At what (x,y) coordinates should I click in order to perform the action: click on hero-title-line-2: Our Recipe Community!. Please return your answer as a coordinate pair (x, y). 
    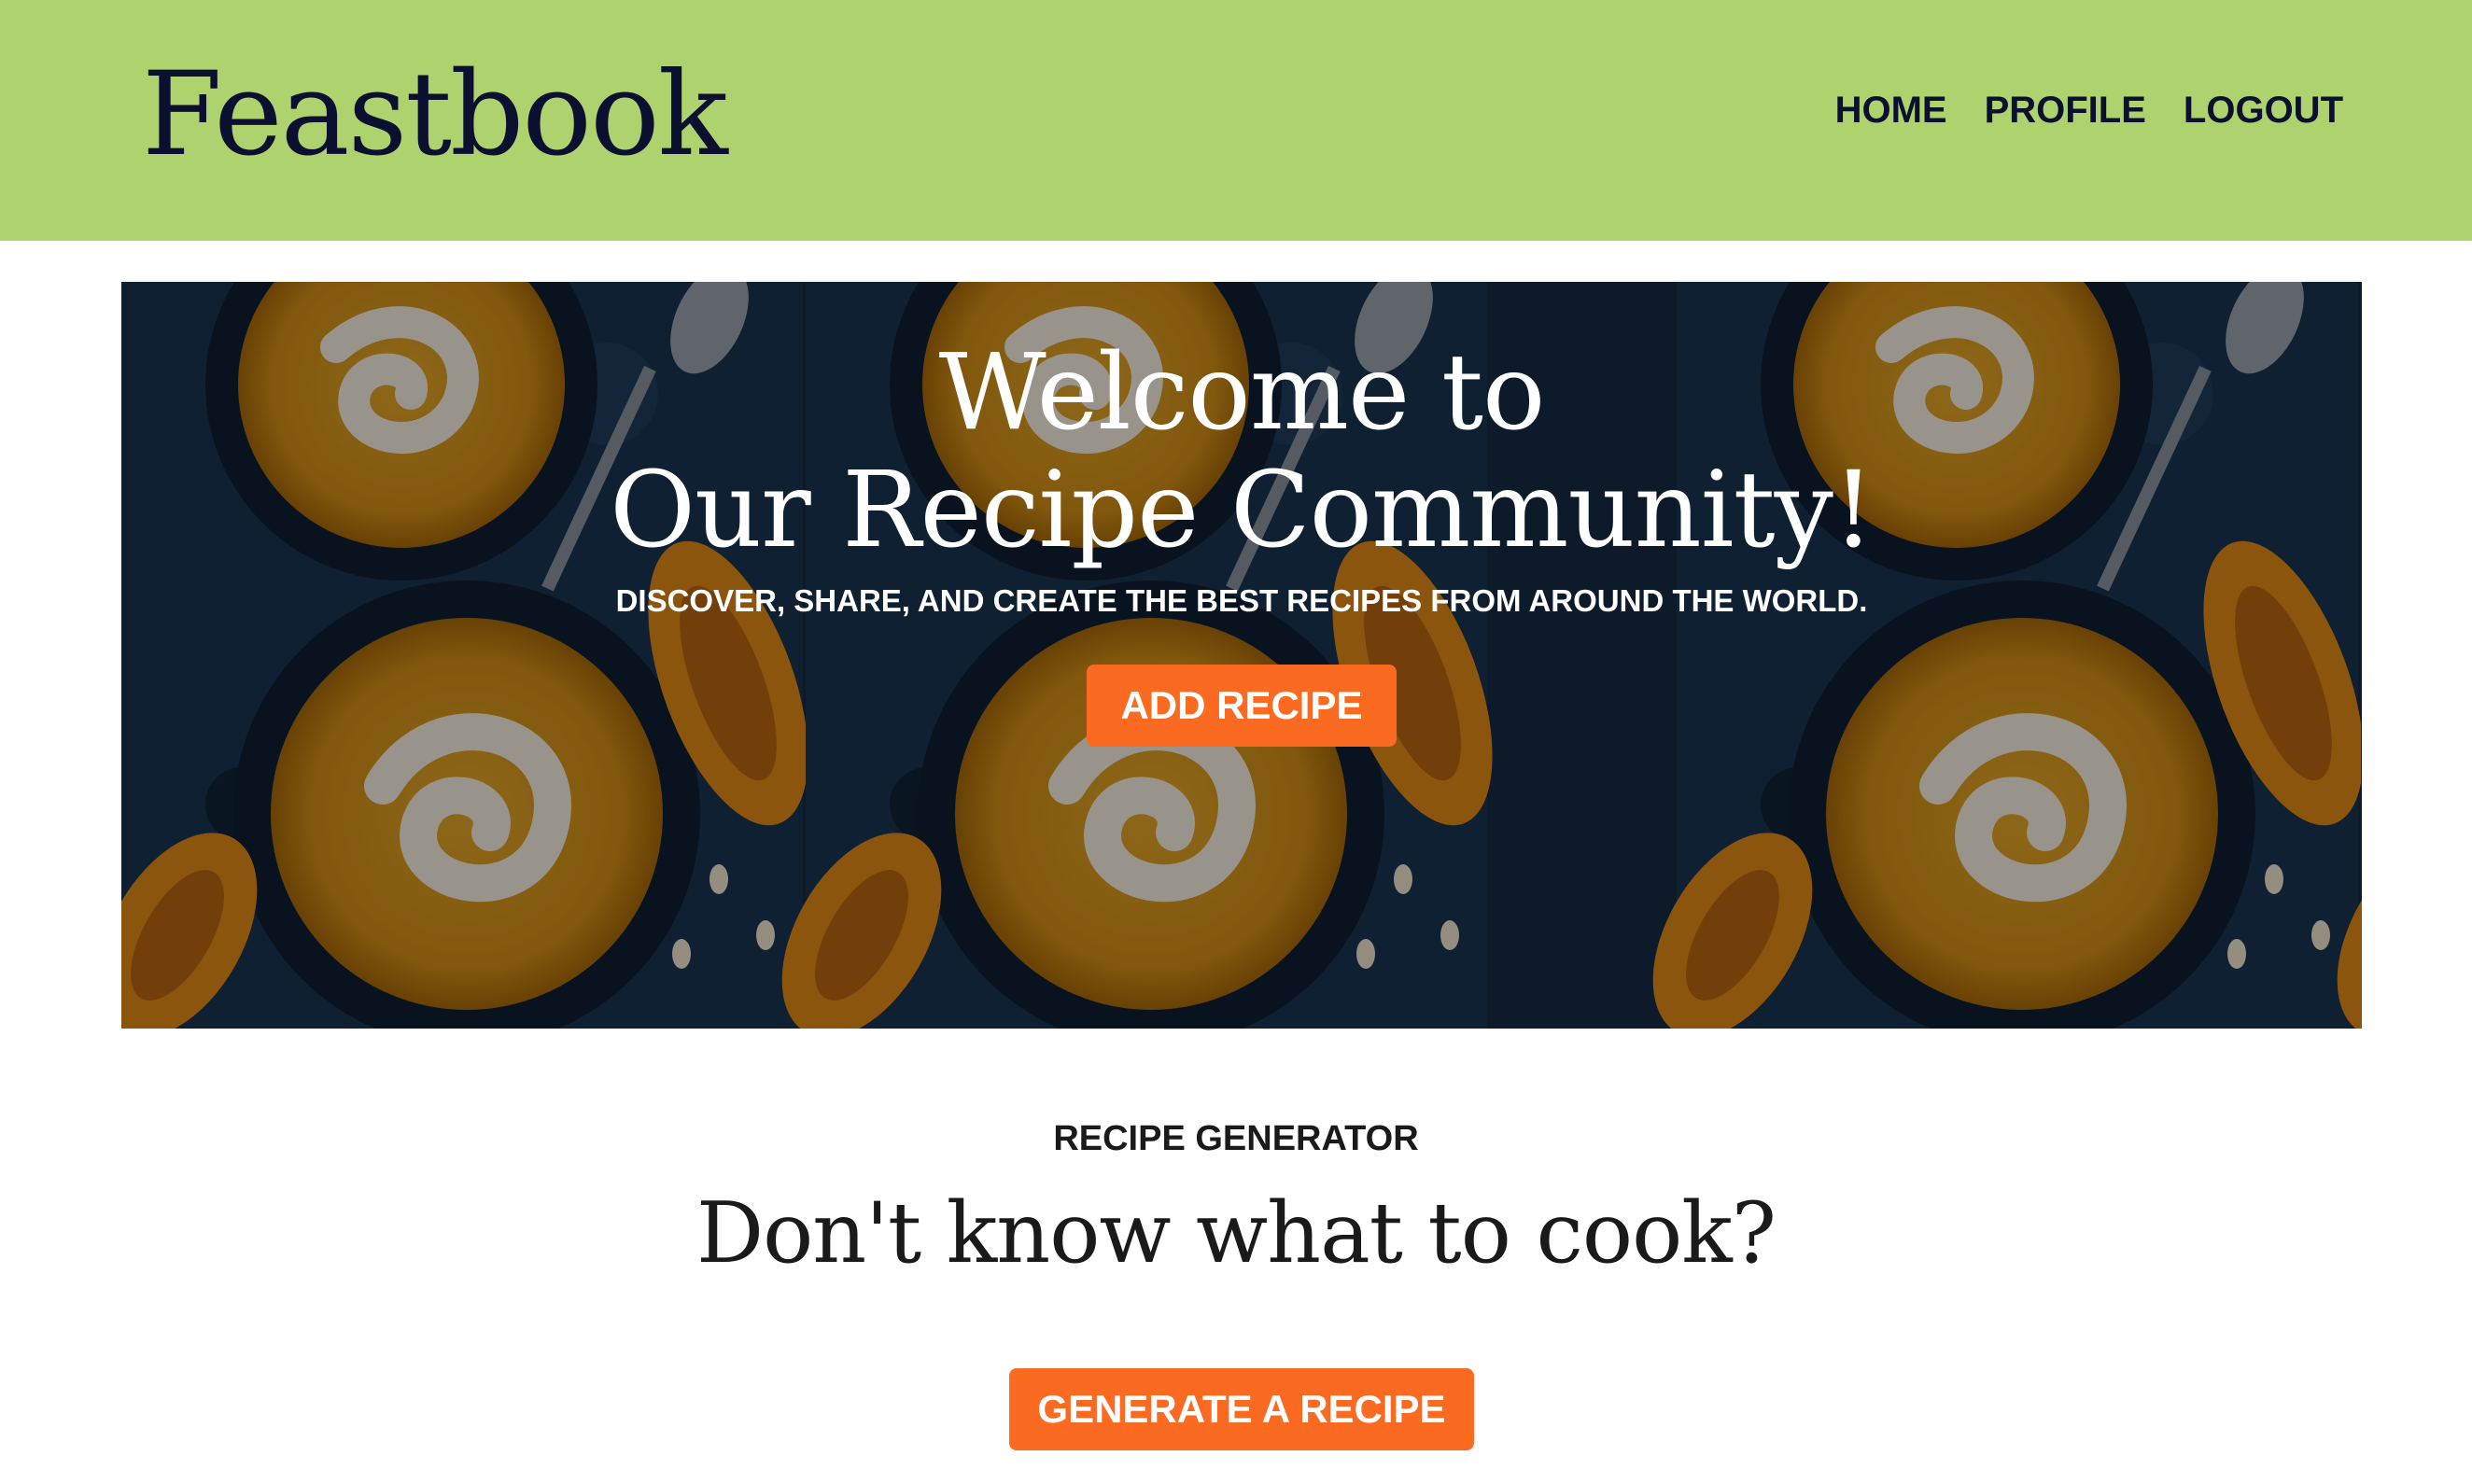
    Looking at the image, I should click on (1242, 510).